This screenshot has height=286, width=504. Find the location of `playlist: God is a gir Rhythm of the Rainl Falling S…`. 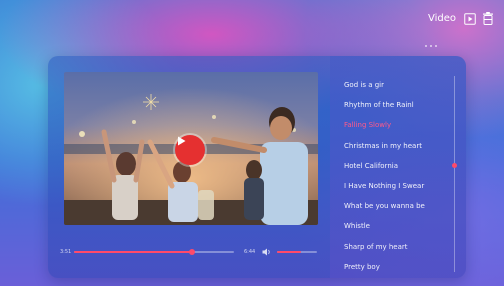

playlist: God is a gir Rhythm of the Rainl Falling S… is located at coordinates (384, 176).